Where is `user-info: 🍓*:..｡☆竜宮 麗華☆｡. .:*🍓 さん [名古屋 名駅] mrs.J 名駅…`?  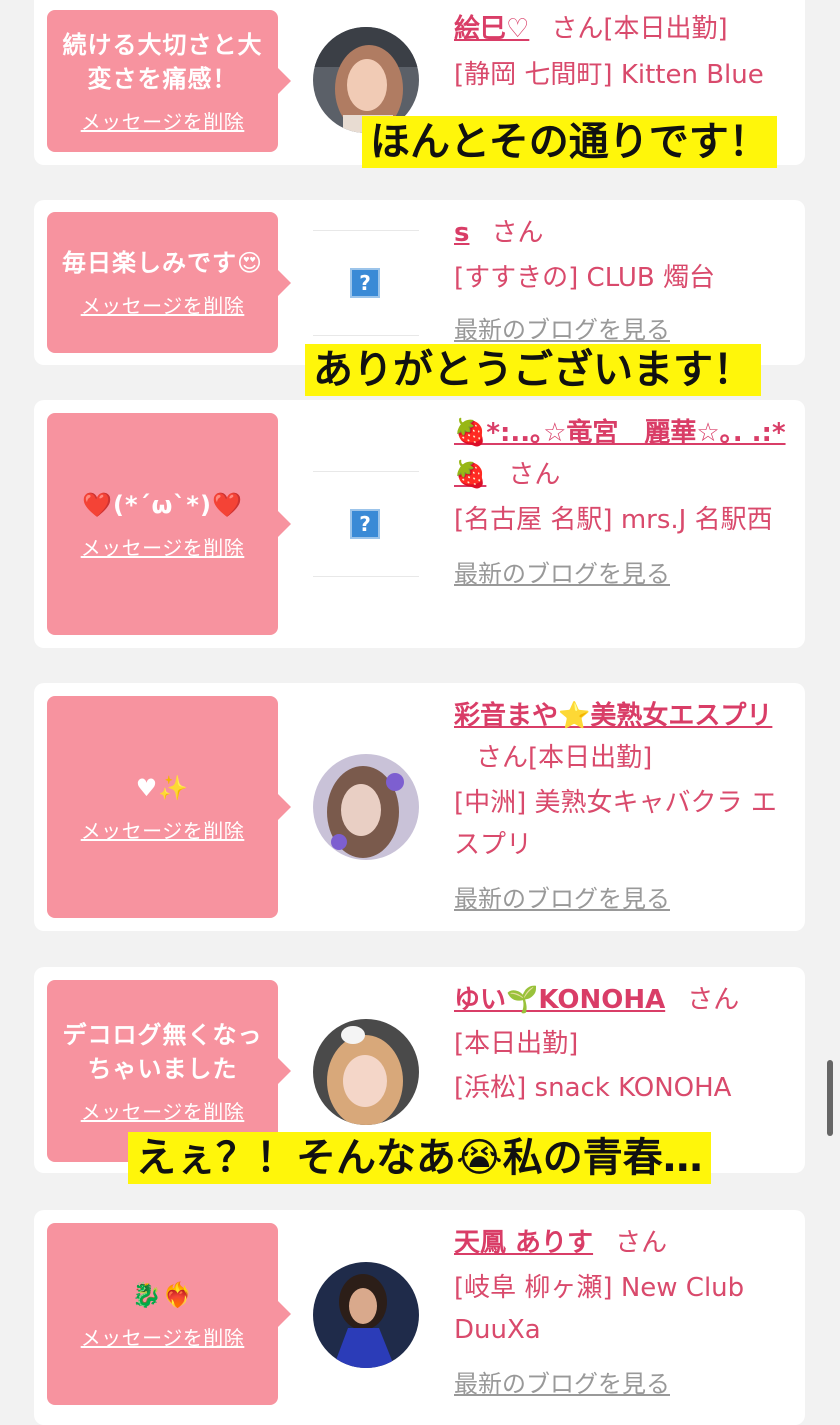
user-info: 🍓*:..｡☆竜宮 麗華☆｡. .:*🍓 さん [名古屋 名駅] mrs.J 名駅… is located at coordinates (624, 503).